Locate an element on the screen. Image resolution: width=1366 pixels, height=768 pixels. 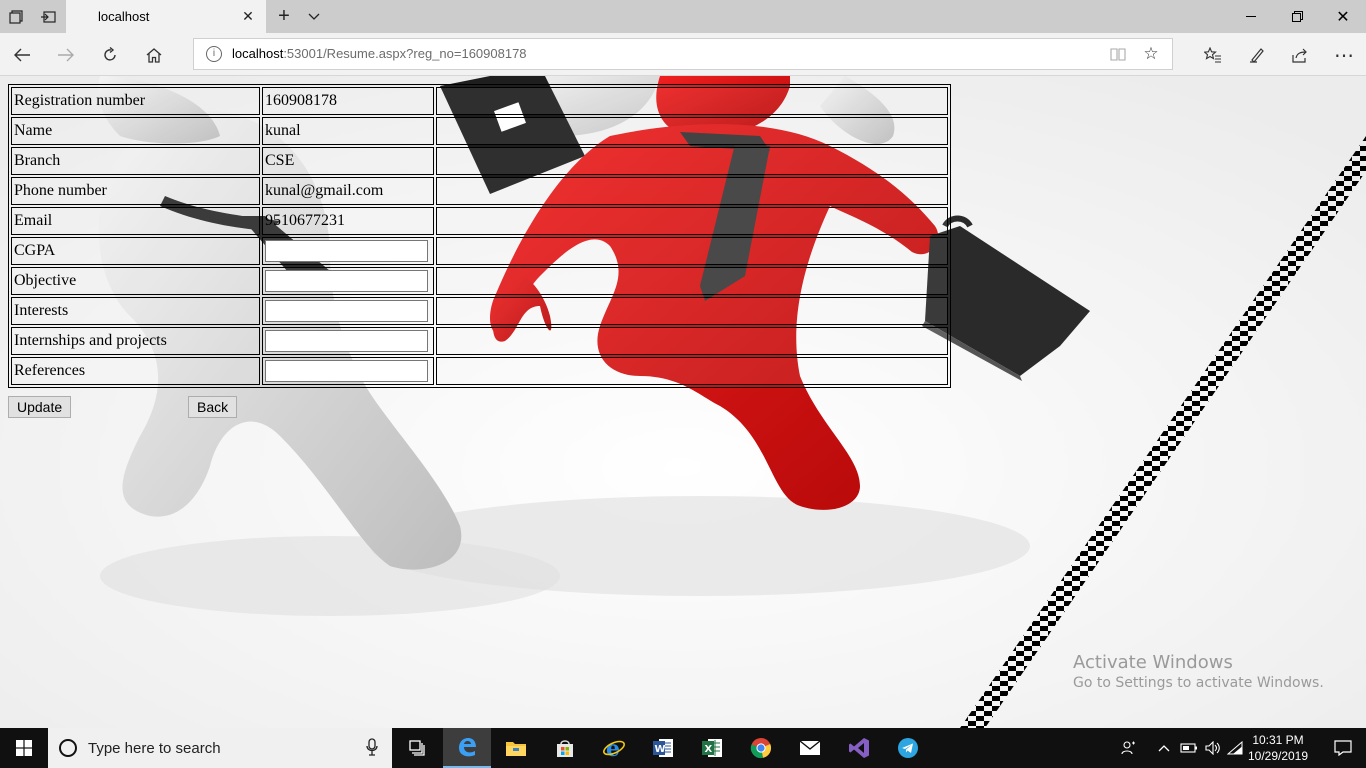
row-label: CGPA is located at coordinates (135, 251).